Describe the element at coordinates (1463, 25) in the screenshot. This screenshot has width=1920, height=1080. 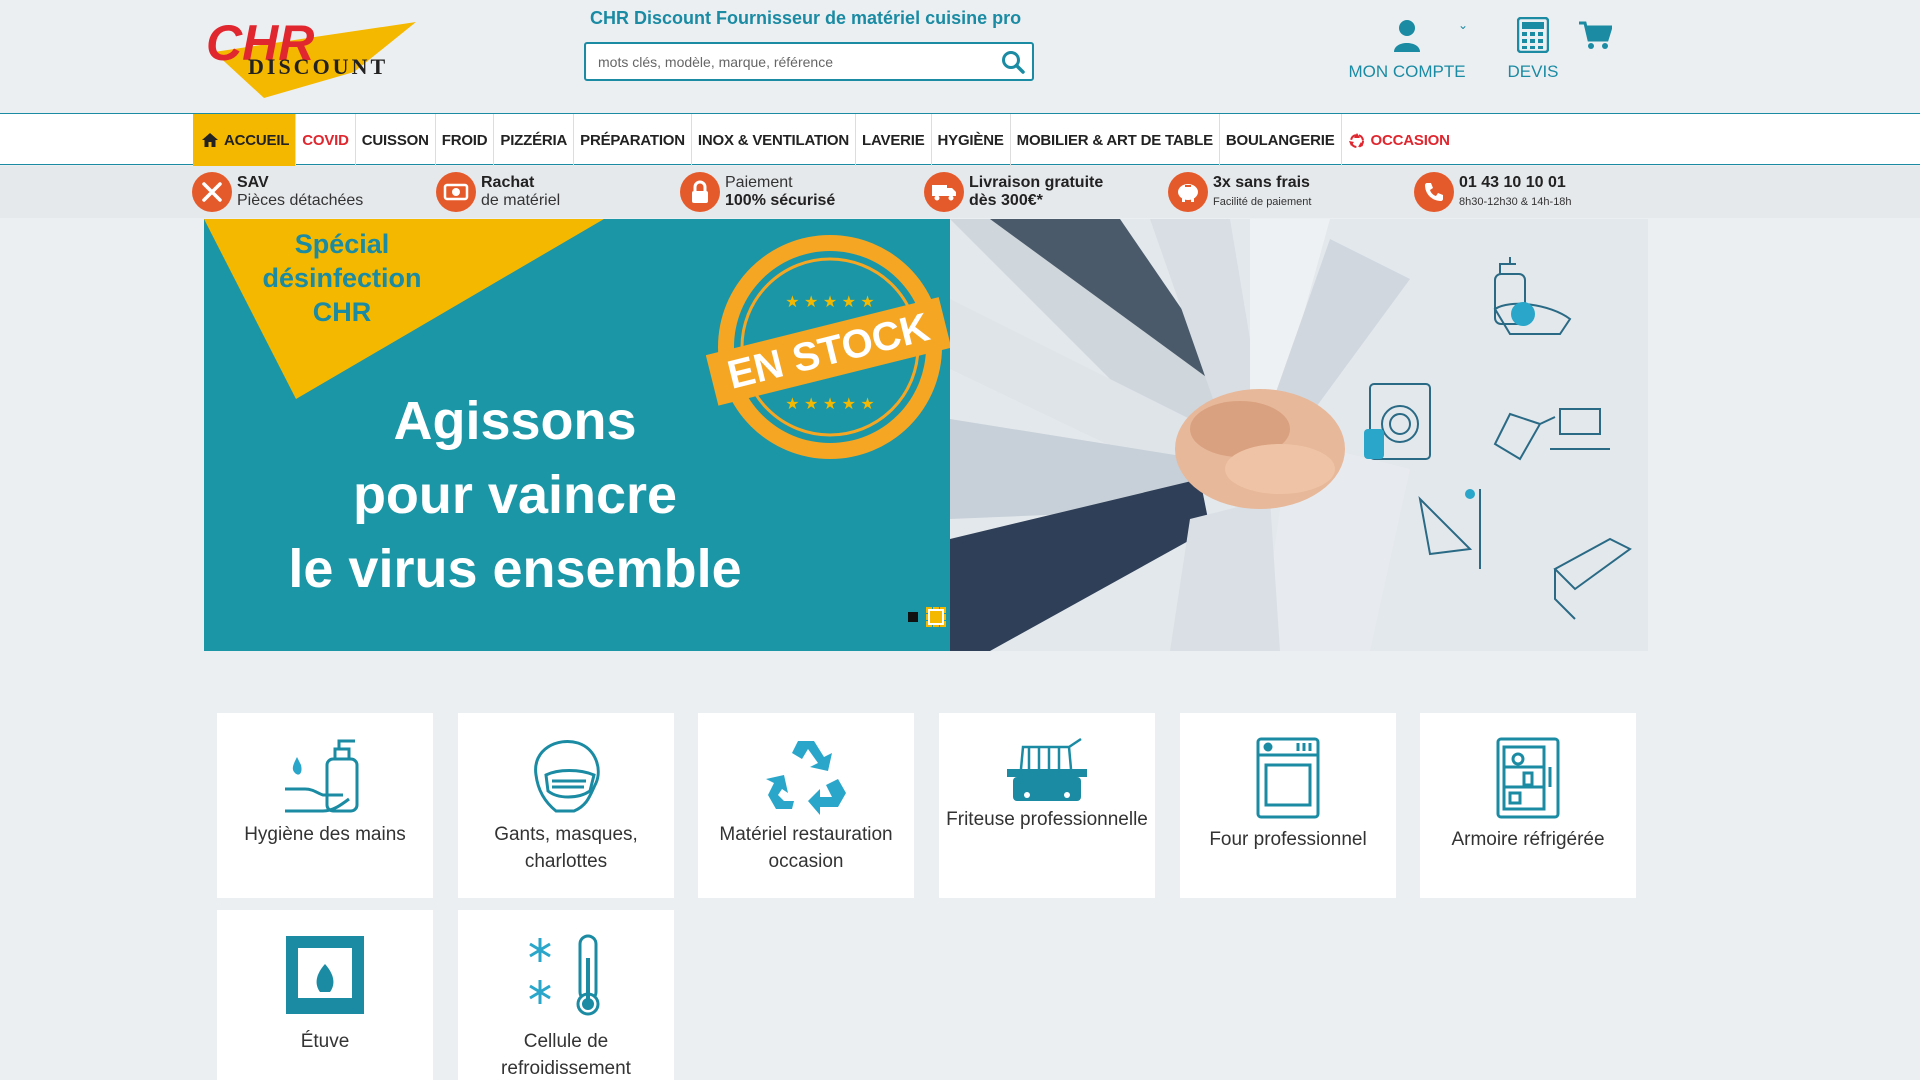
I see `chevron-down-icon: ⌄` at that location.